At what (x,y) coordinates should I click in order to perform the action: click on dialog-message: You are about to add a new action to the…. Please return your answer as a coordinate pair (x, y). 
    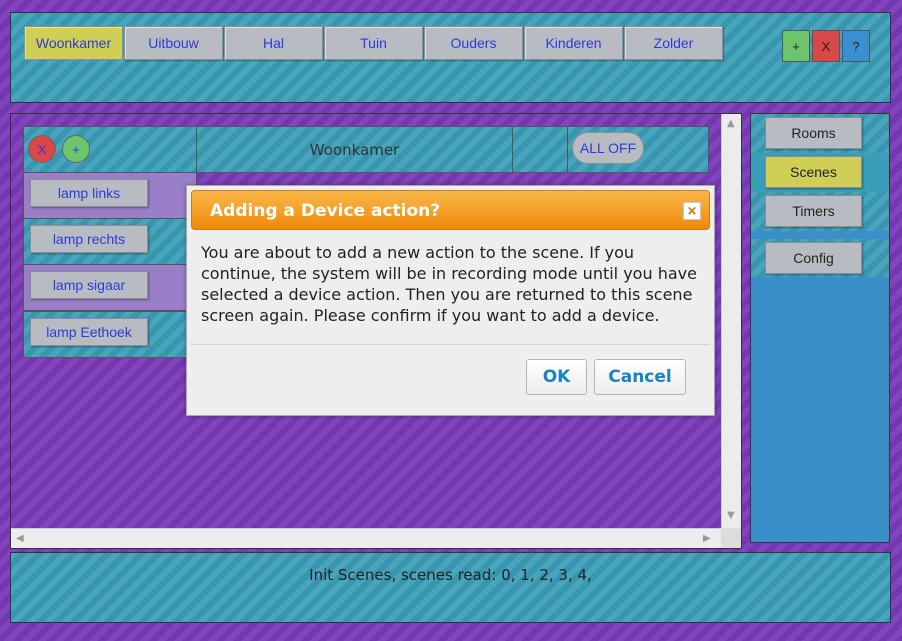
    Looking at the image, I should click on (449, 284).